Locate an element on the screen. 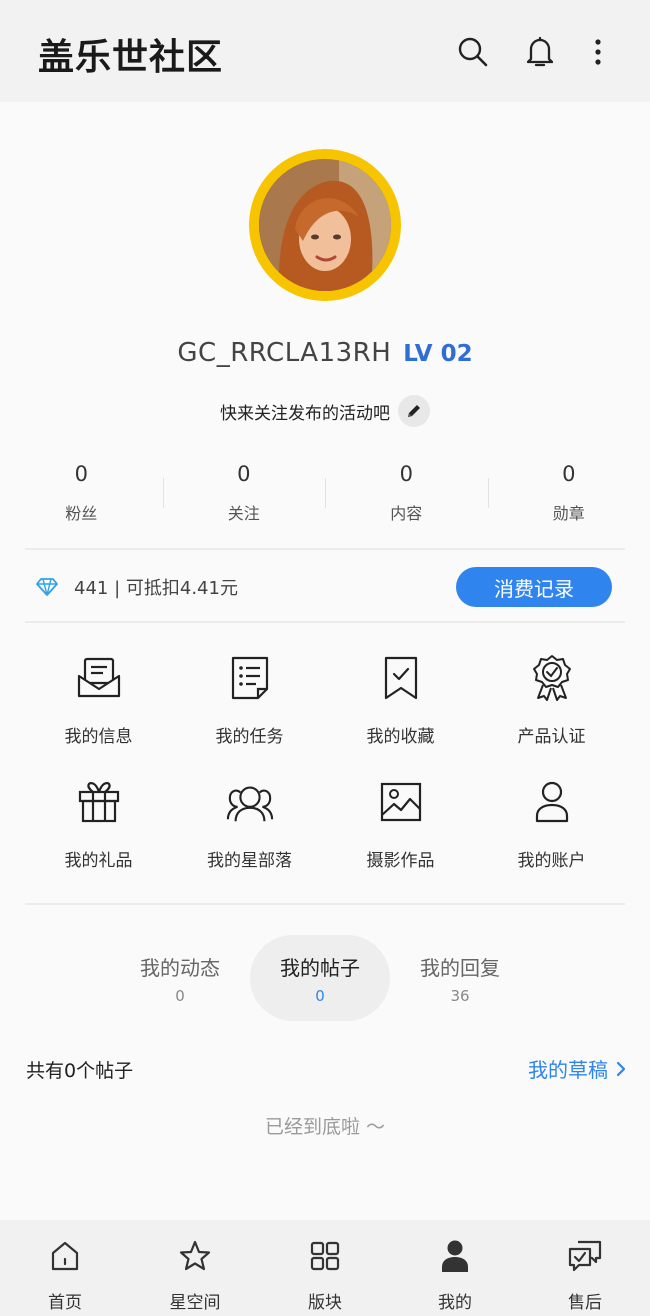 The height and width of the screenshot is (1316, 650). tab-count: 36 is located at coordinates (460, 995).